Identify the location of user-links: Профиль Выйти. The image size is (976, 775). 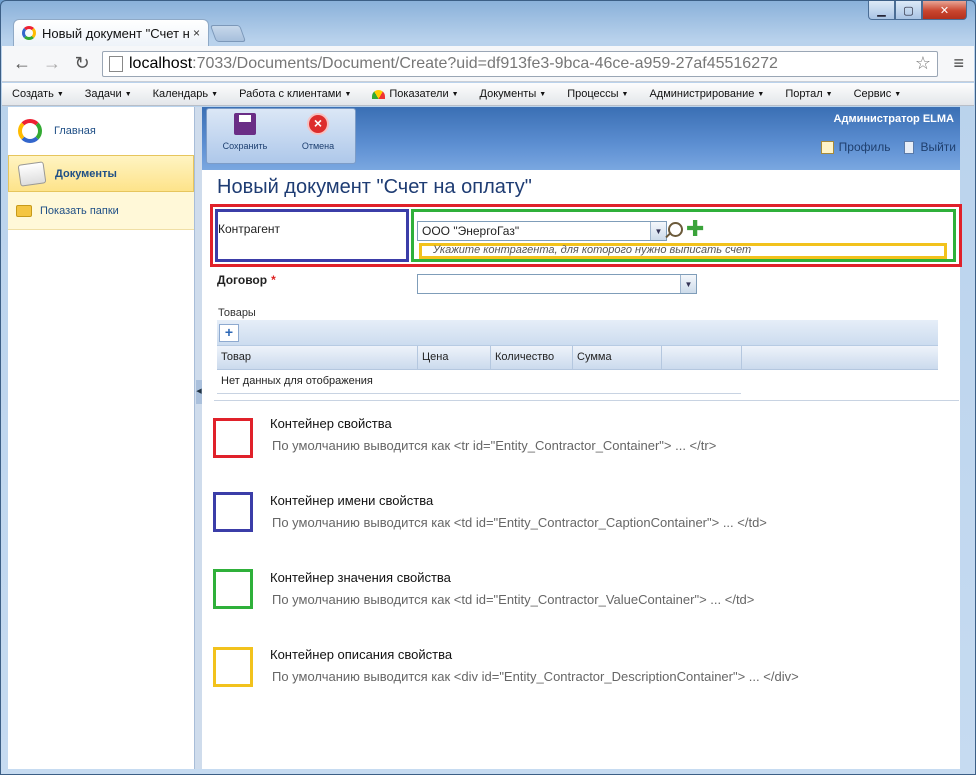
(881, 147).